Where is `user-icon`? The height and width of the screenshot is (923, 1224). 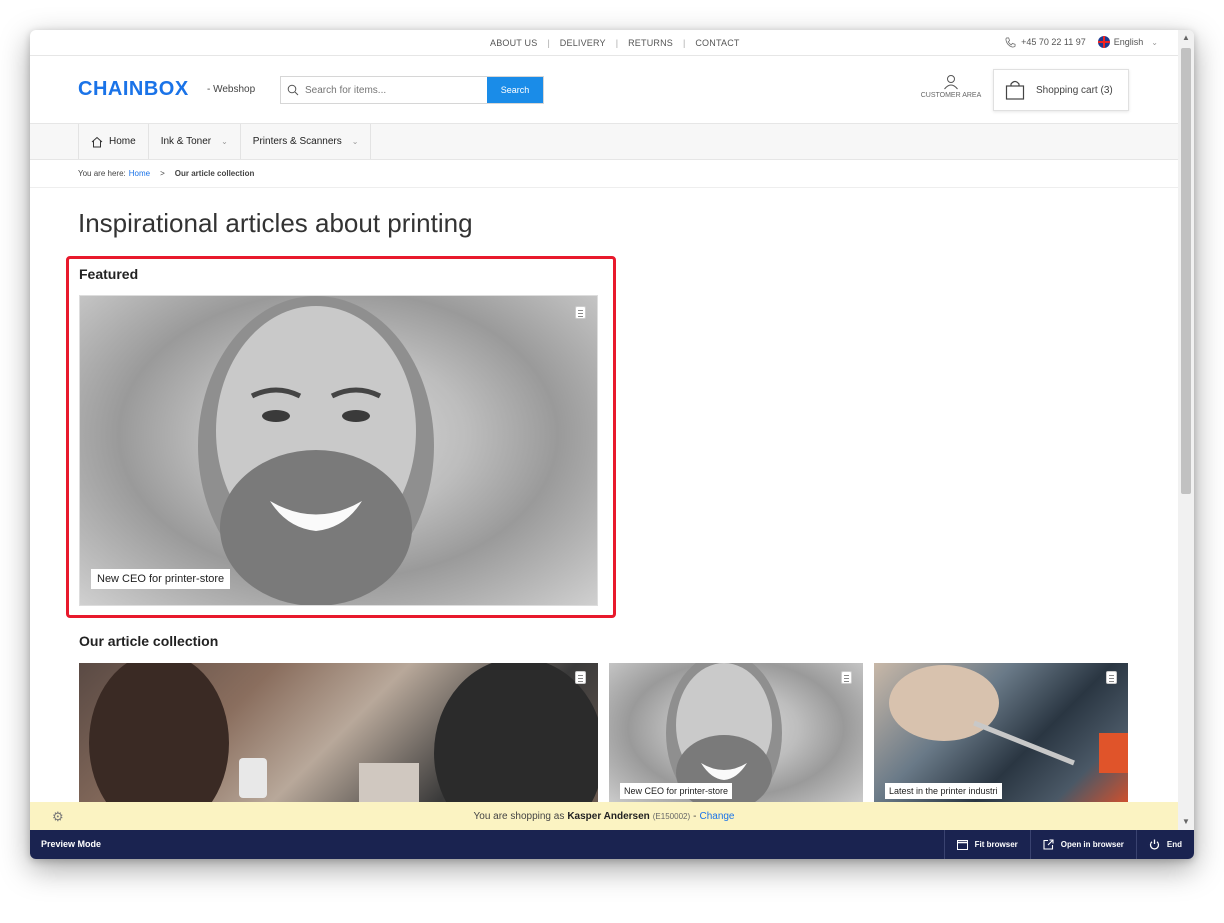 user-icon is located at coordinates (951, 82).